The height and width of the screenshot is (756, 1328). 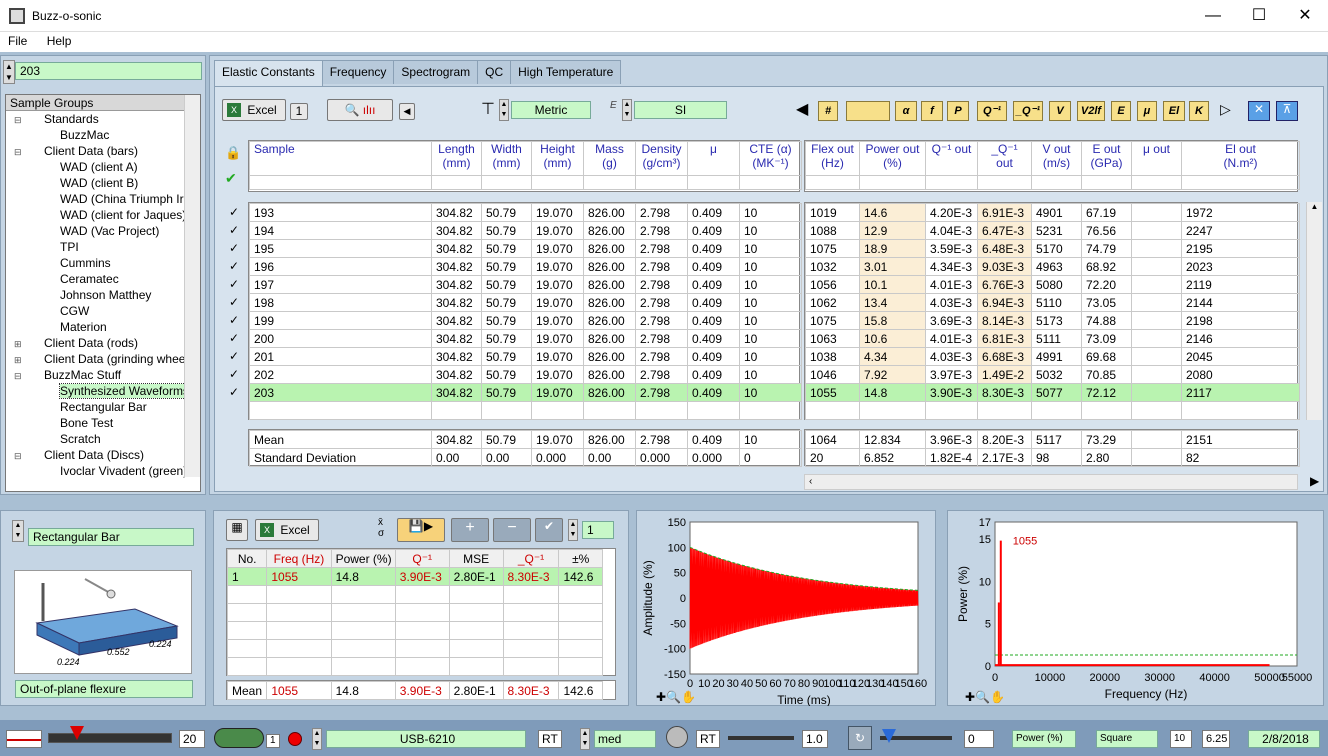 I want to click on sample-field: 203, so click(x=108, y=71).